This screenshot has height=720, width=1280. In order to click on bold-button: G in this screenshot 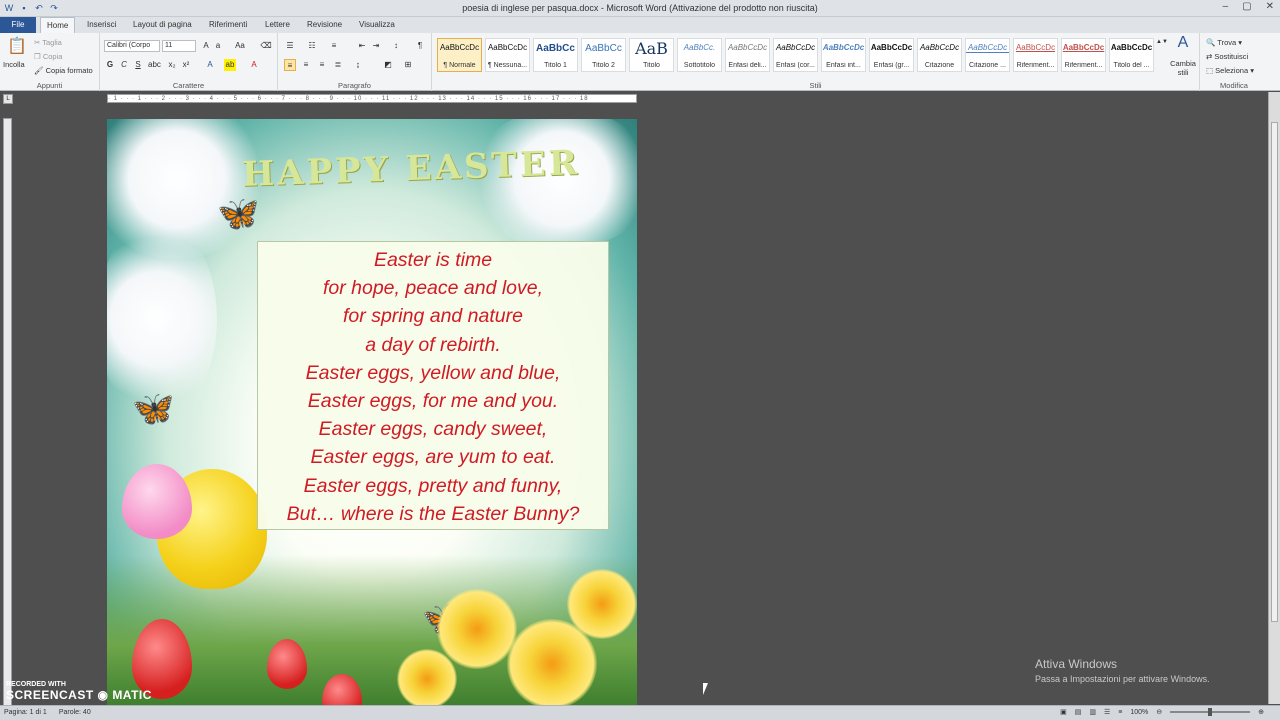, I will do `click(110, 65)`.